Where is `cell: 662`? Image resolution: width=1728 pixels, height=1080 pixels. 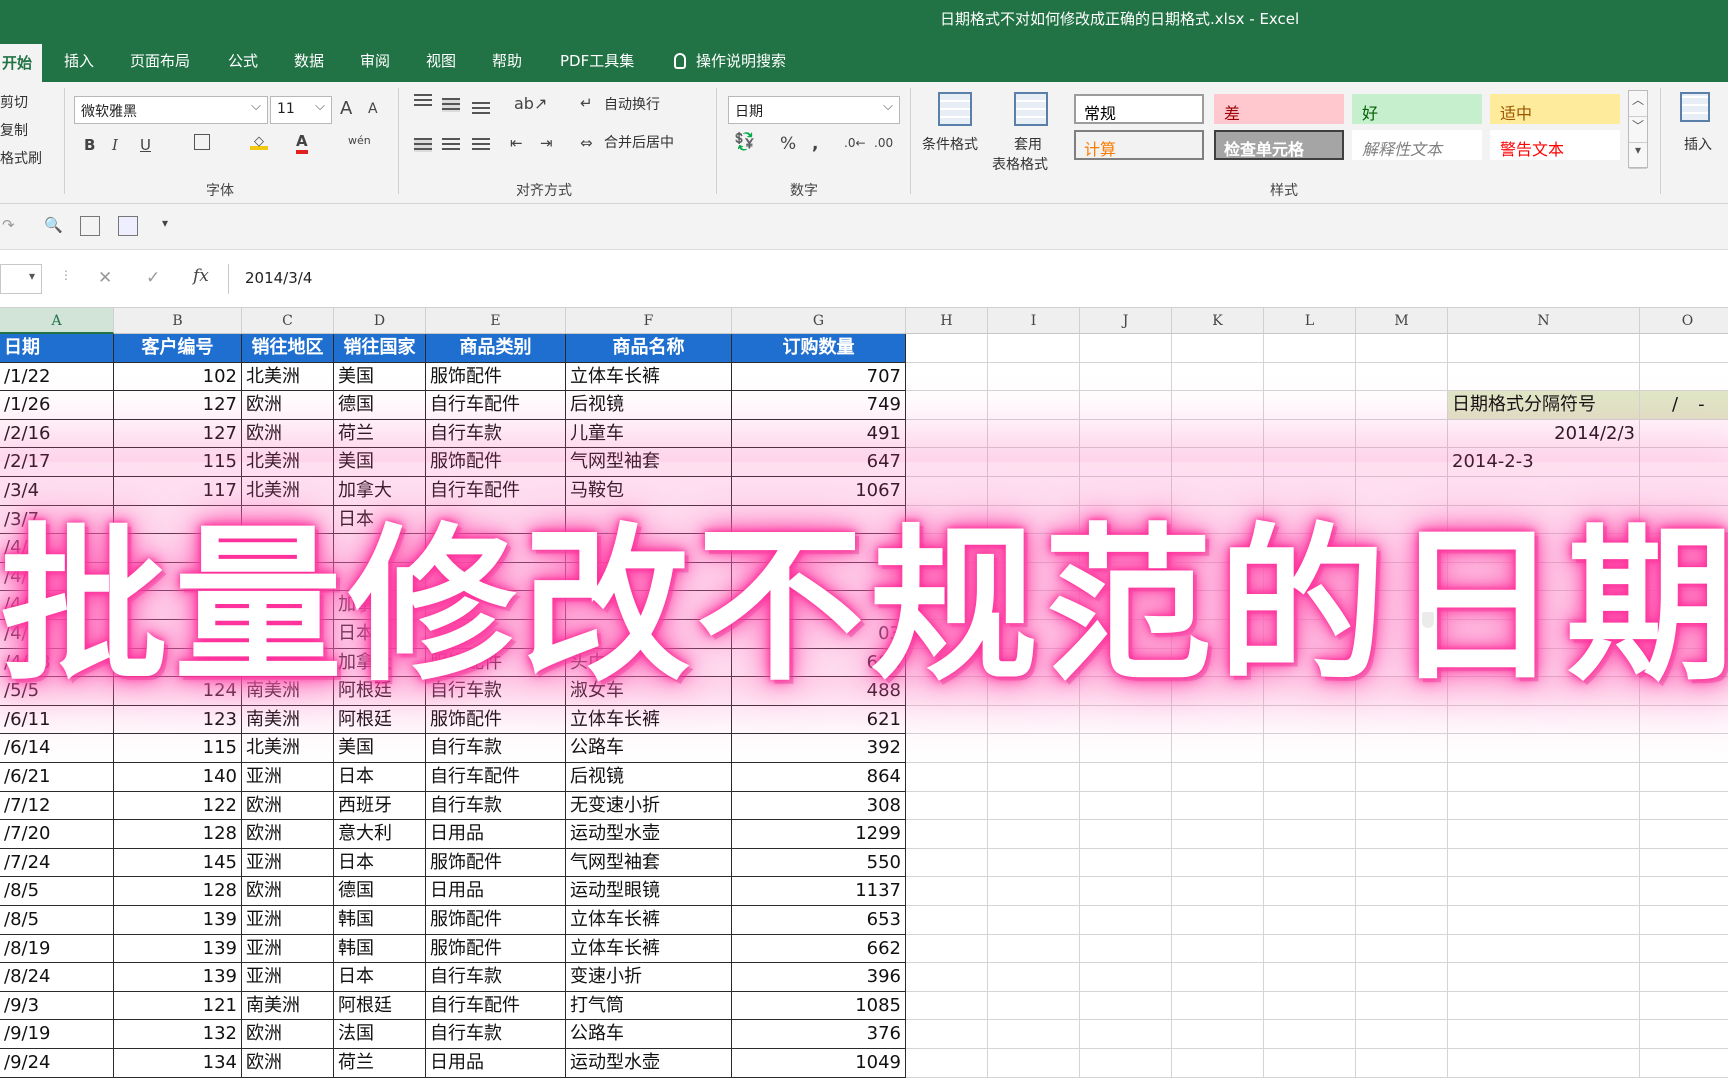
cell: 662 is located at coordinates (819, 949).